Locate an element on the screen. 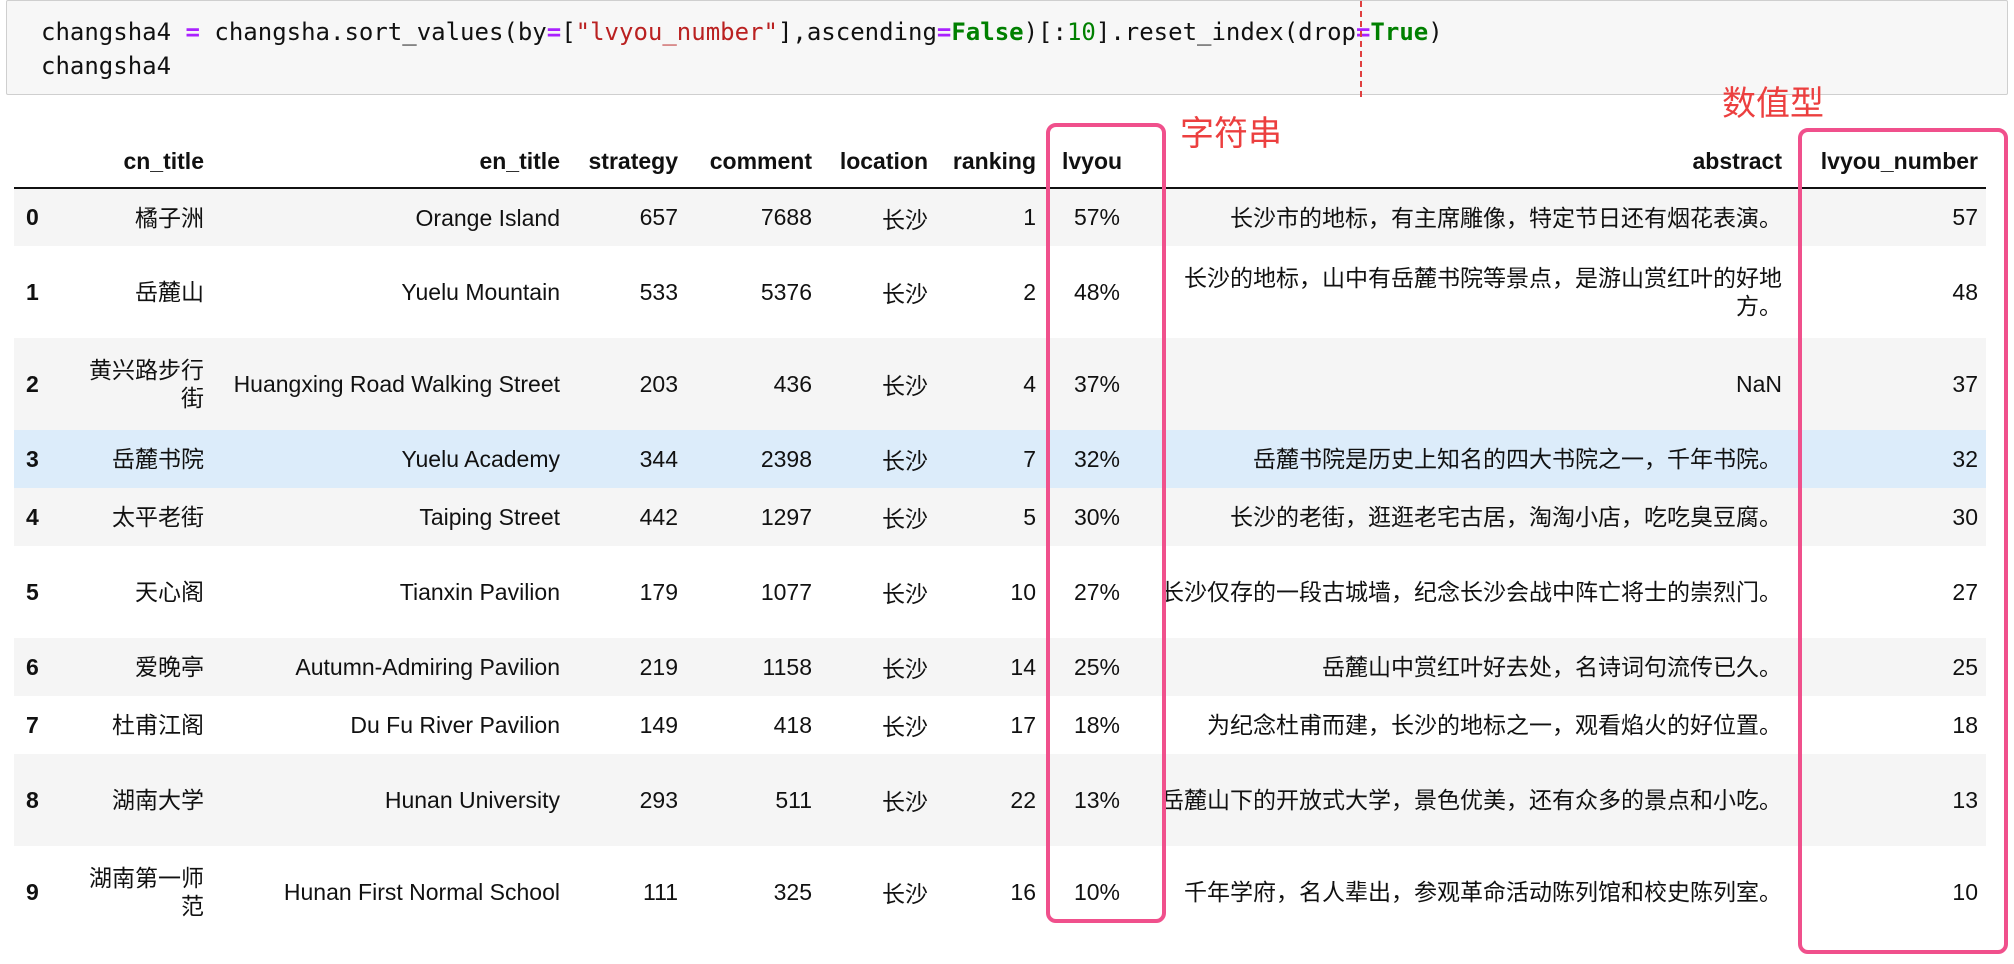 The image size is (2014, 964). code-line-2: changsha4 is located at coordinates (106, 66).